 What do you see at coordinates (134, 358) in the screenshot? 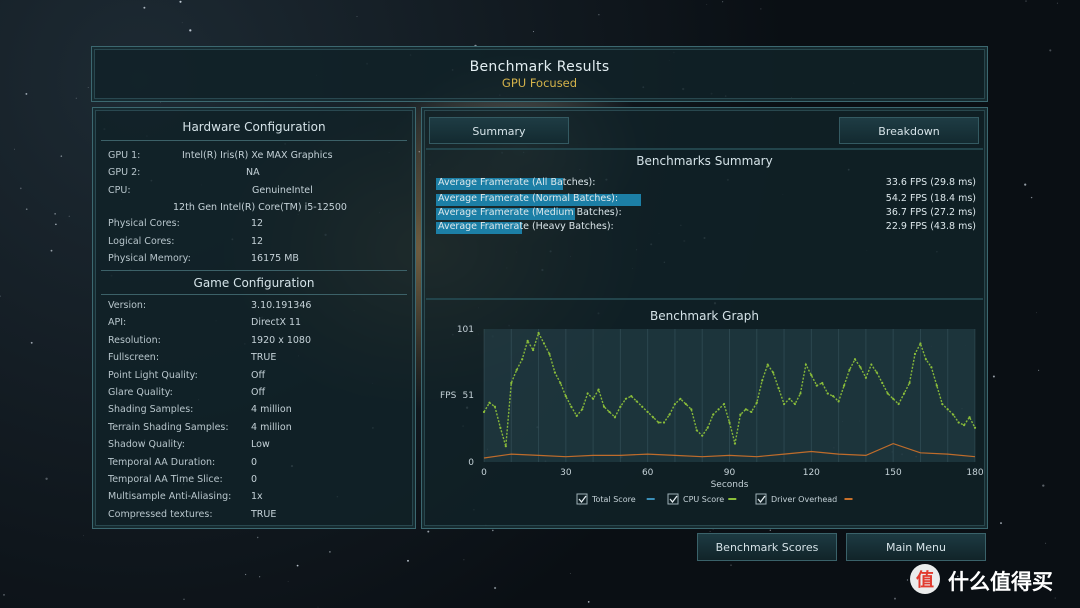
I see `game-config-label: Fullscreen:` at bounding box center [134, 358].